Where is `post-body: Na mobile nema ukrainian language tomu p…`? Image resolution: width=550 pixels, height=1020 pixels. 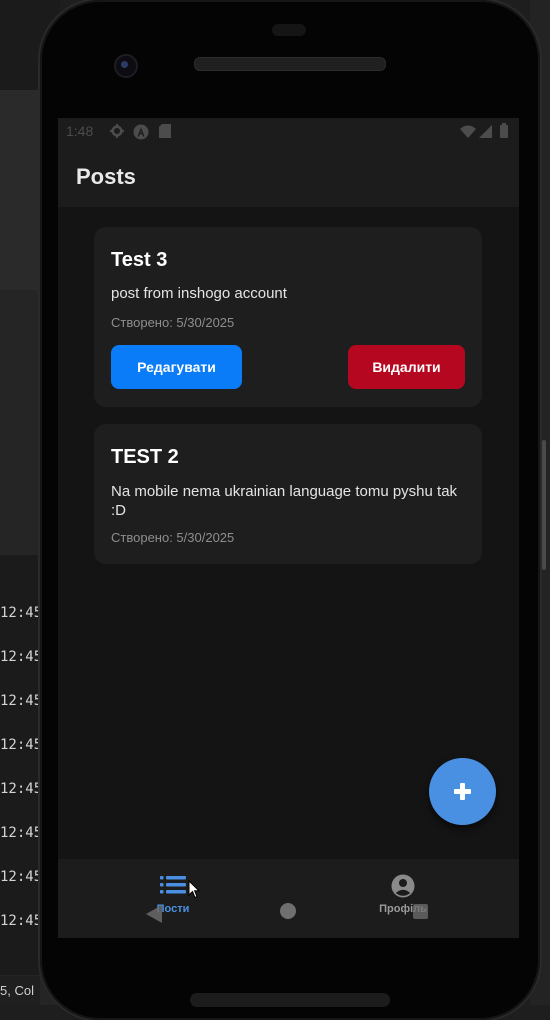
post-body: Na mobile nema ukrainian language tomu p… is located at coordinates (284, 501).